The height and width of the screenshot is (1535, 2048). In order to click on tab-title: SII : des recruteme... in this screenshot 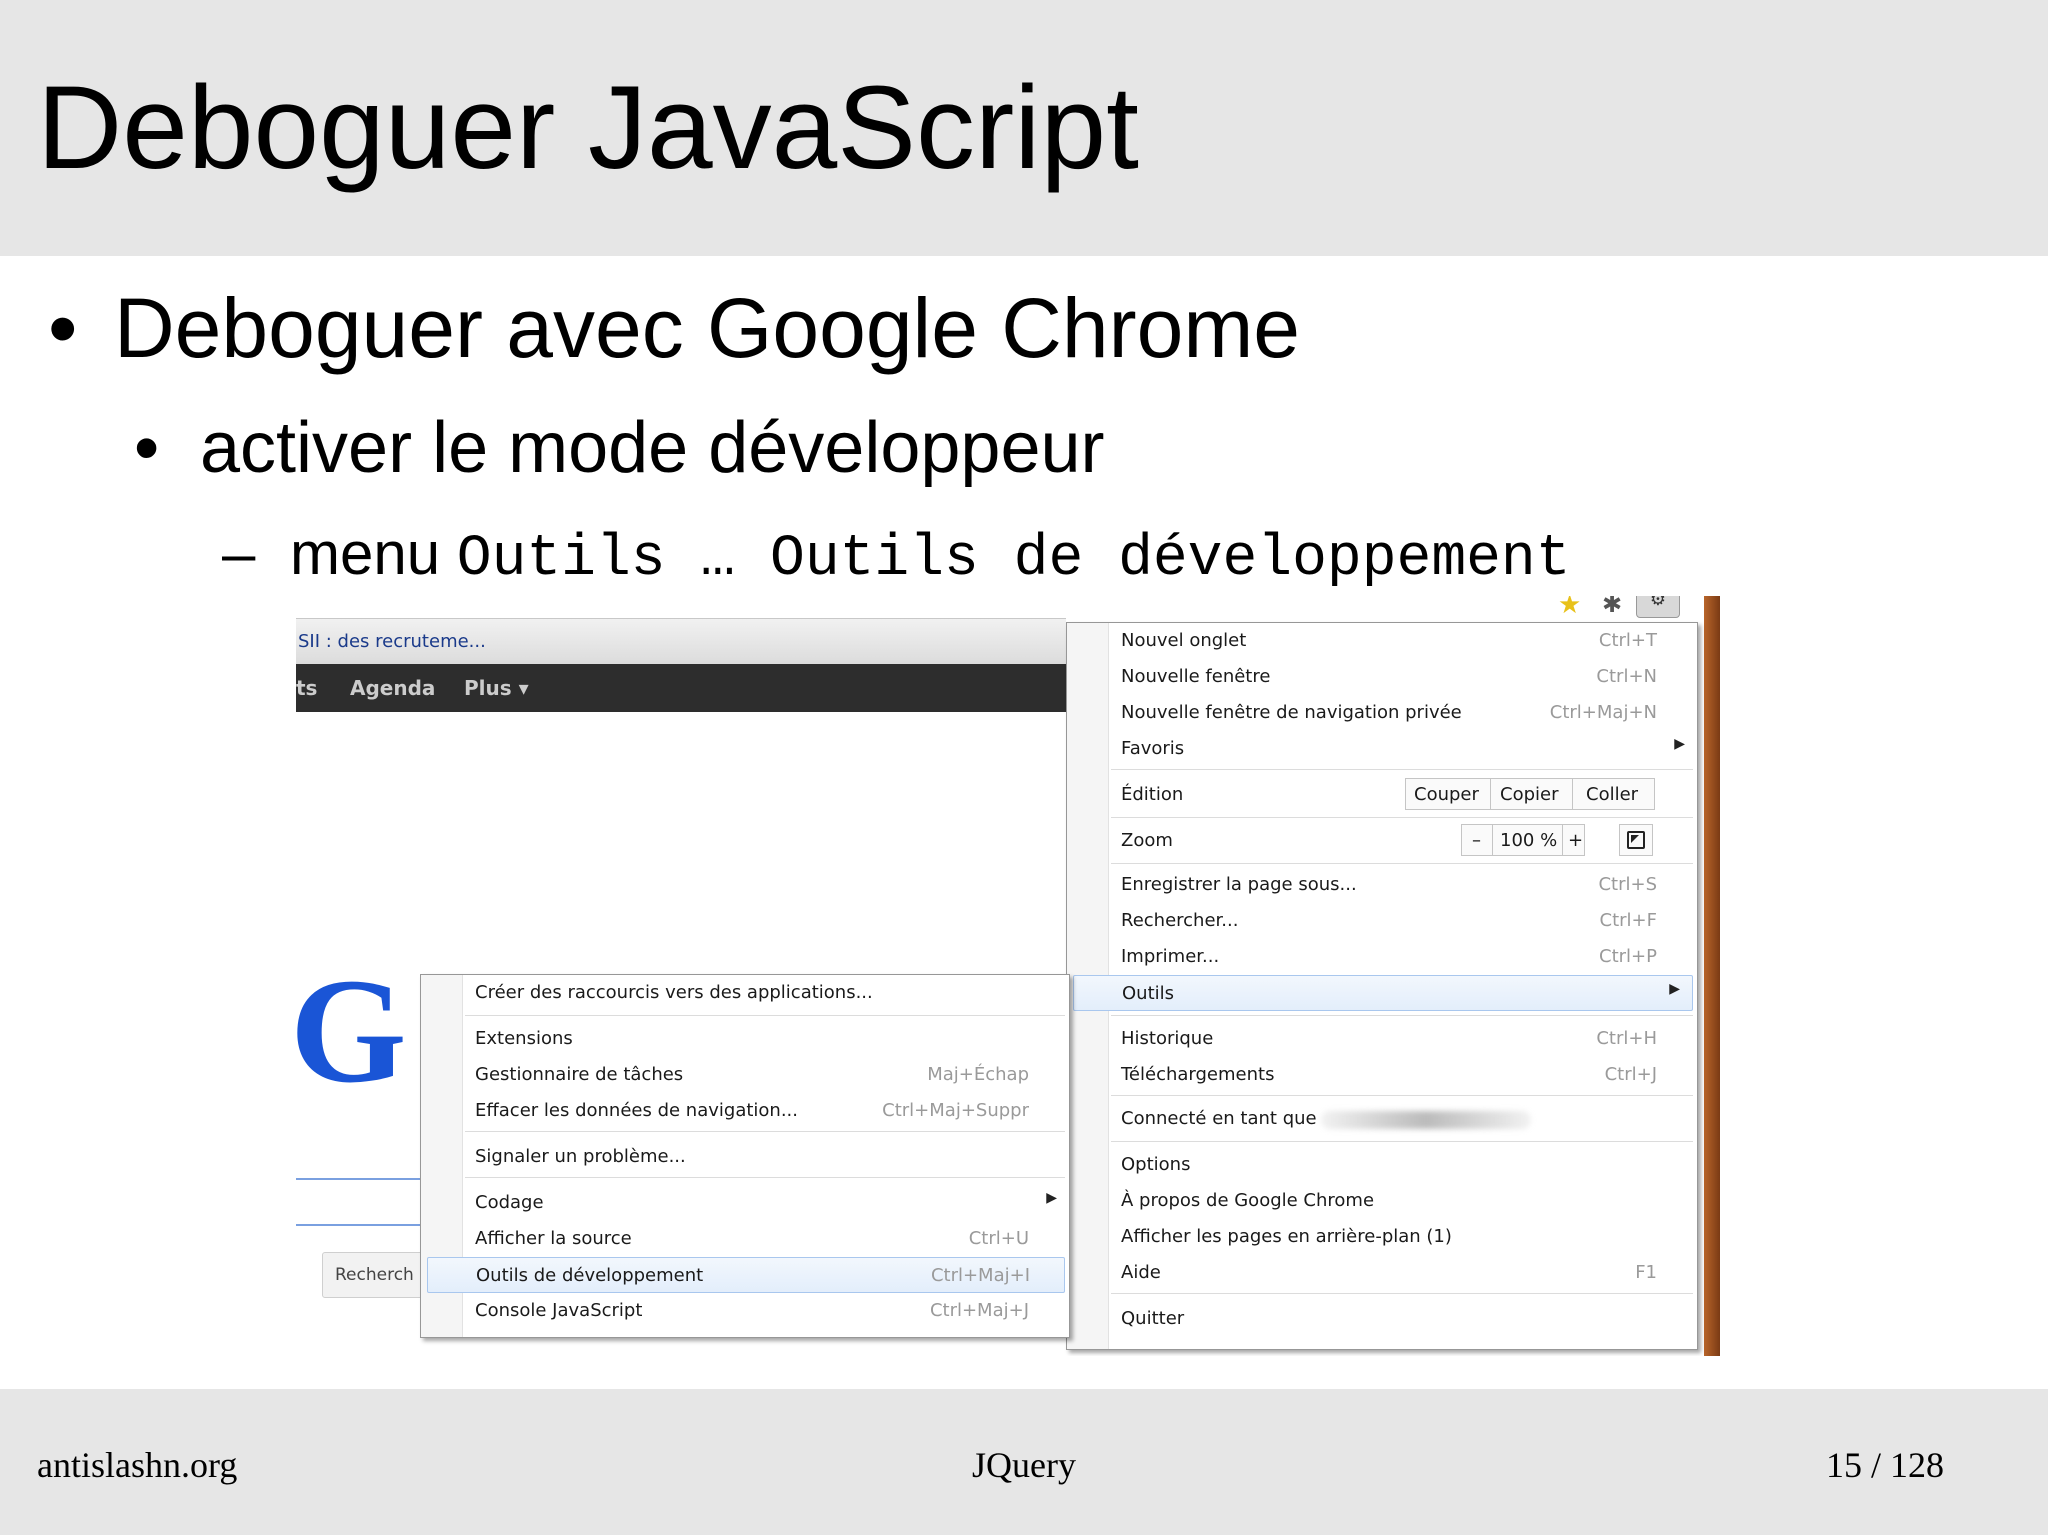, I will do `click(392, 641)`.